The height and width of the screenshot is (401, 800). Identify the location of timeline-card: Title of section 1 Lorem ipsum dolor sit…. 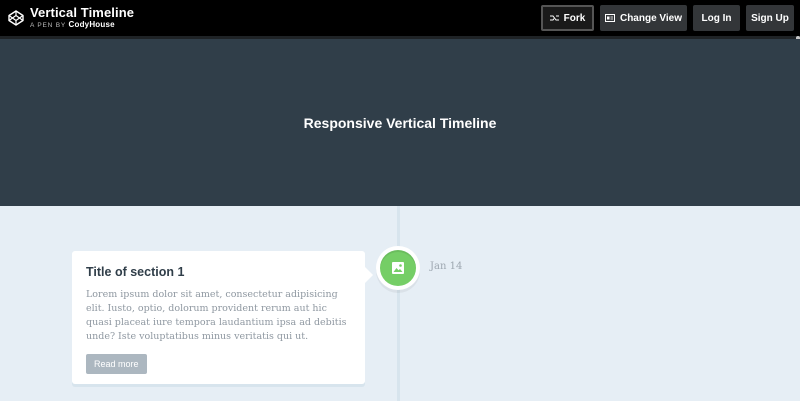
(222, 317).